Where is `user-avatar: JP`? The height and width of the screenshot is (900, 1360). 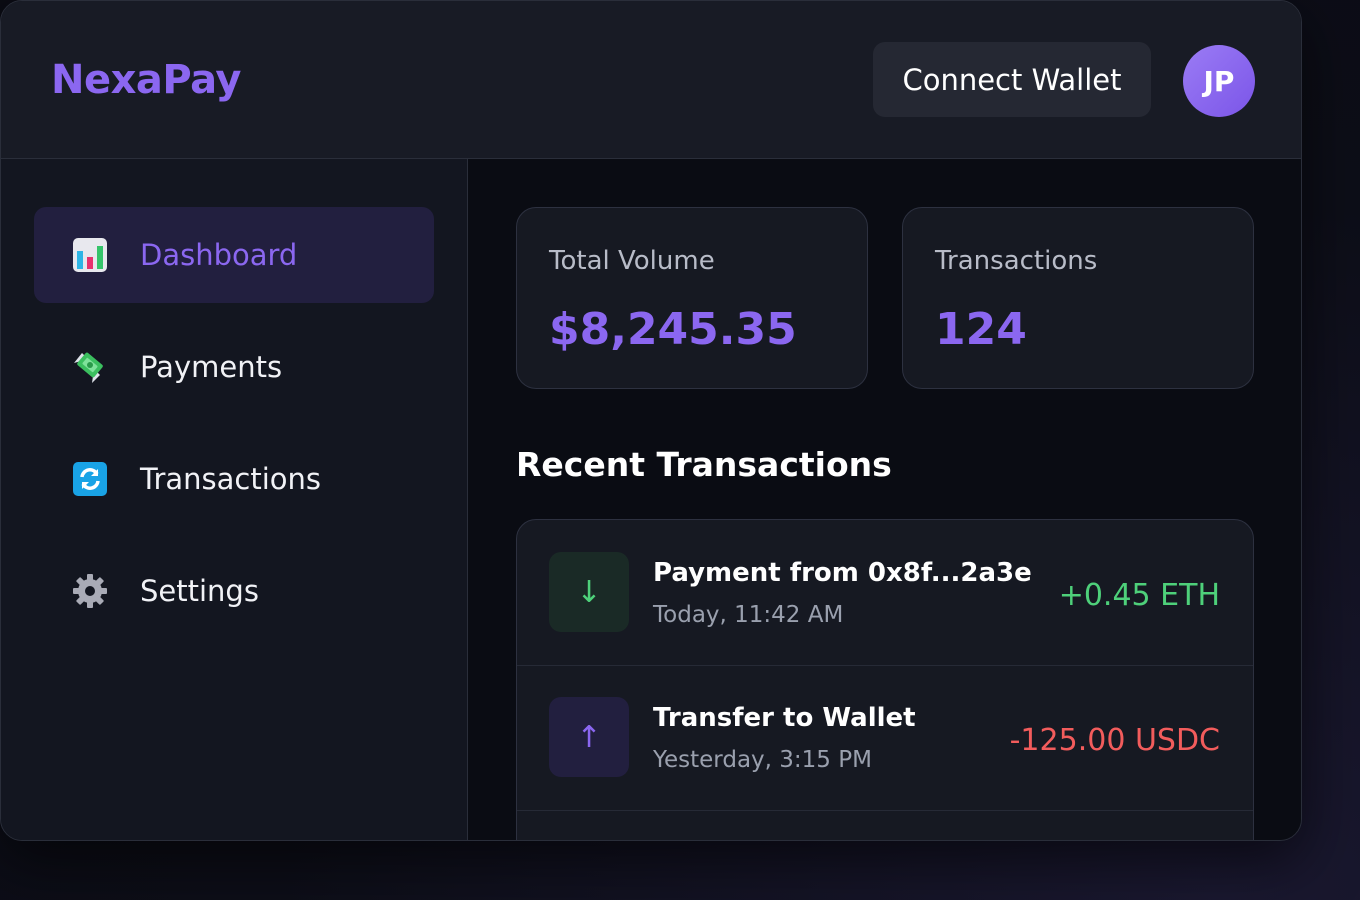
user-avatar: JP is located at coordinates (1219, 81).